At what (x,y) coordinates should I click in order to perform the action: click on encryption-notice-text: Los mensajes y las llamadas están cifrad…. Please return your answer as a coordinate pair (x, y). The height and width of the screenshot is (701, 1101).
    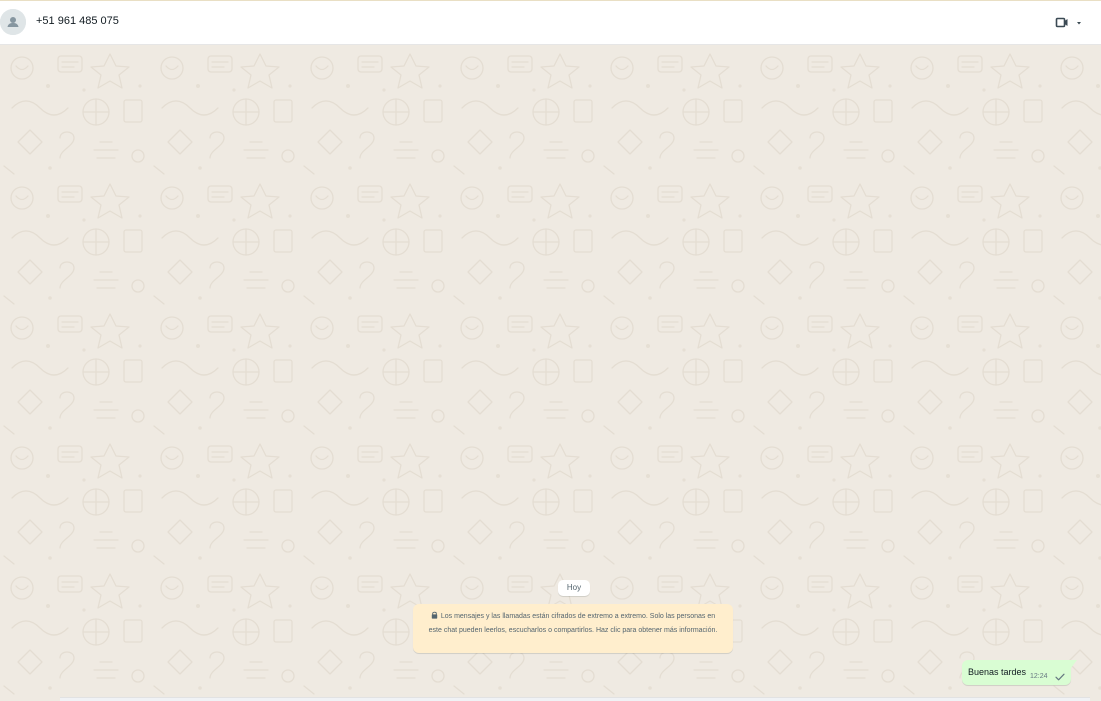
    Looking at the image, I should click on (573, 623).